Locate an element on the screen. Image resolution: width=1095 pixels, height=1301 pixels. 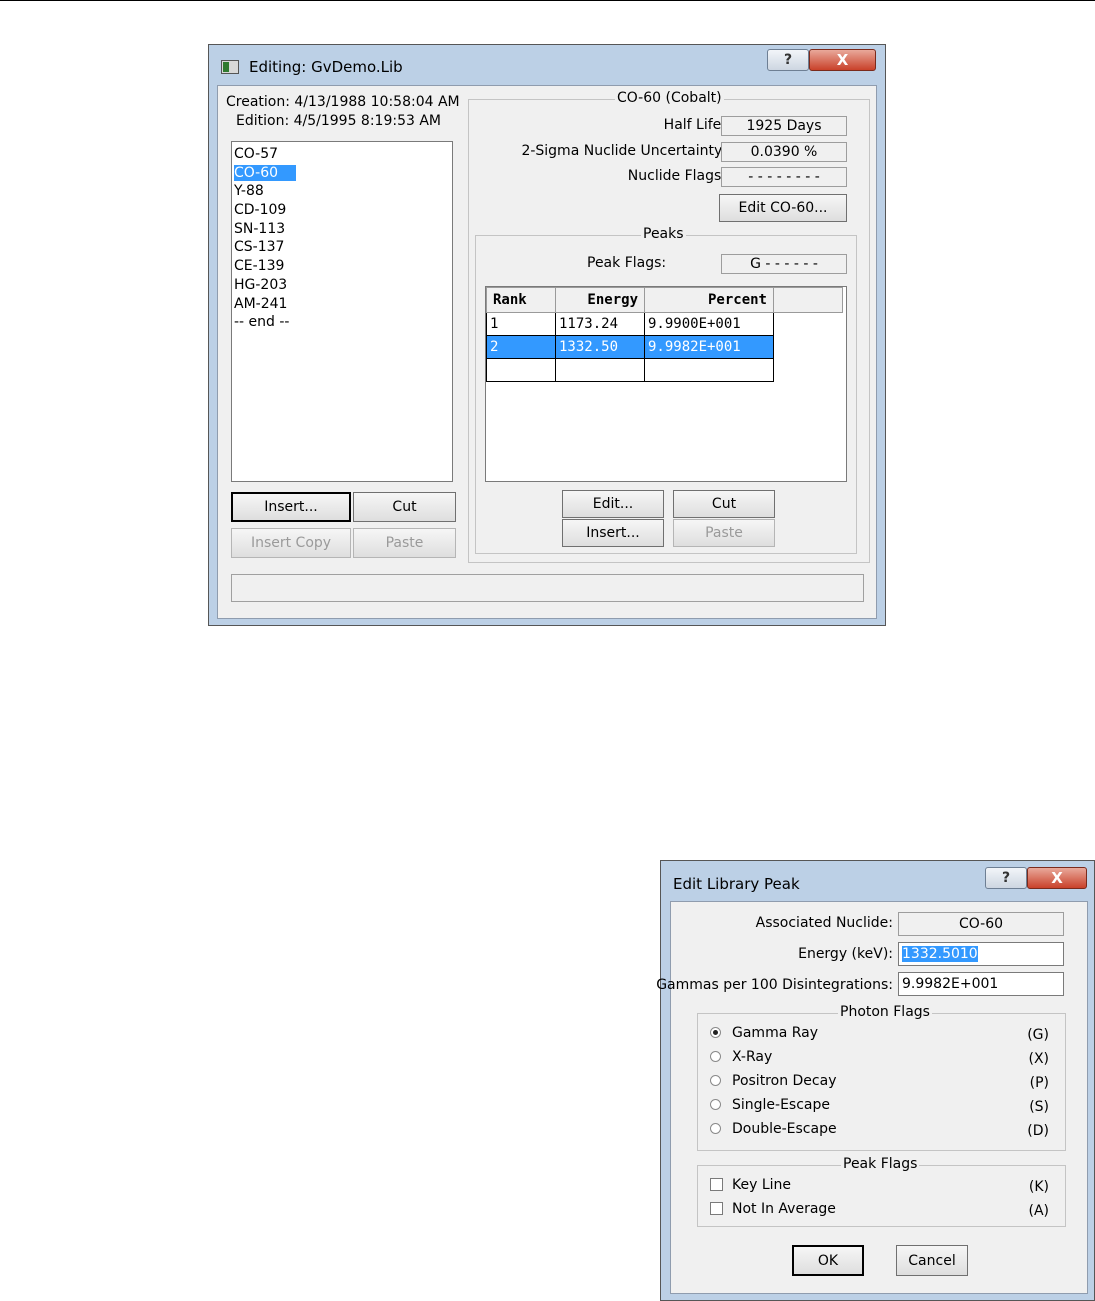
list-item-label: AM-241 is located at coordinates (261, 303).